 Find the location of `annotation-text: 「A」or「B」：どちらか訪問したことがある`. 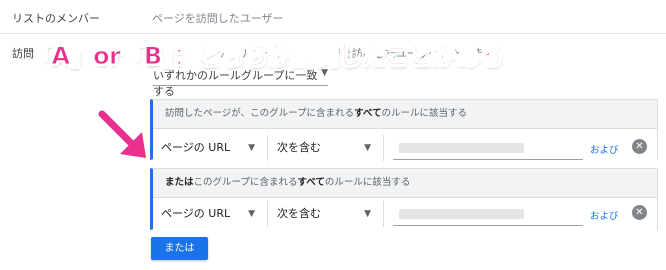

annotation-text: 「A」or「B」：どちらか訪問したことがある is located at coordinates (265, 56).